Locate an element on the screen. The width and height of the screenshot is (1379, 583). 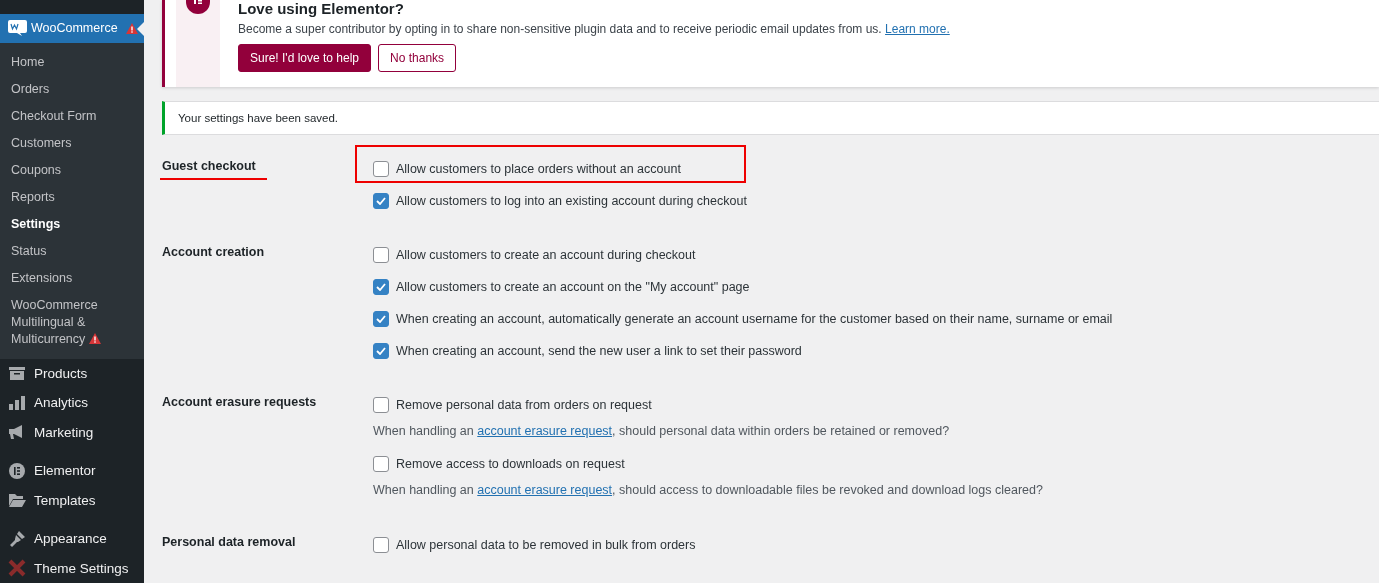
menu-label: WooCommerce is located at coordinates (74, 28).